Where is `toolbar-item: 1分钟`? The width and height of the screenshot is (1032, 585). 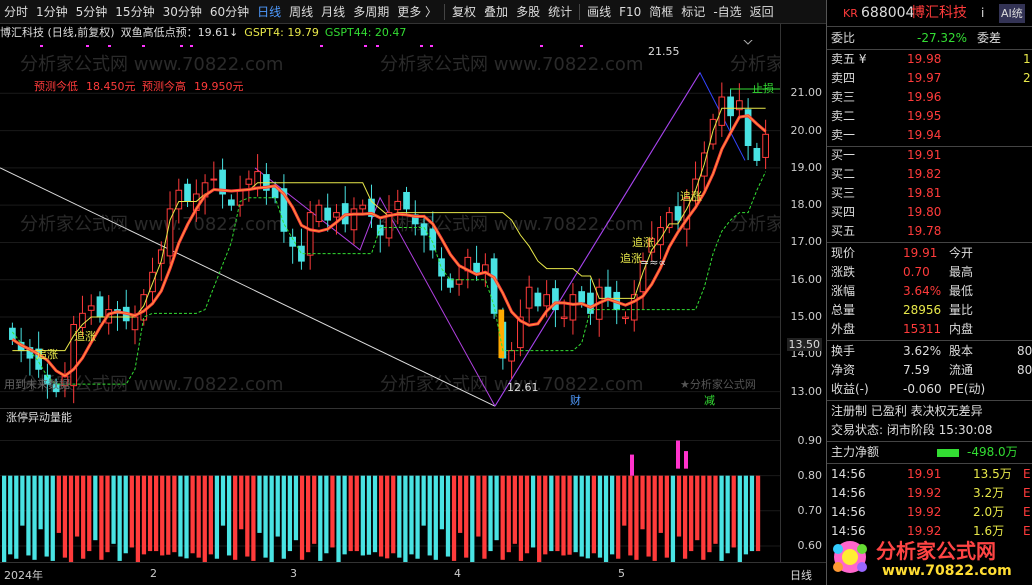
toolbar-item: 1分钟 is located at coordinates (52, 12).